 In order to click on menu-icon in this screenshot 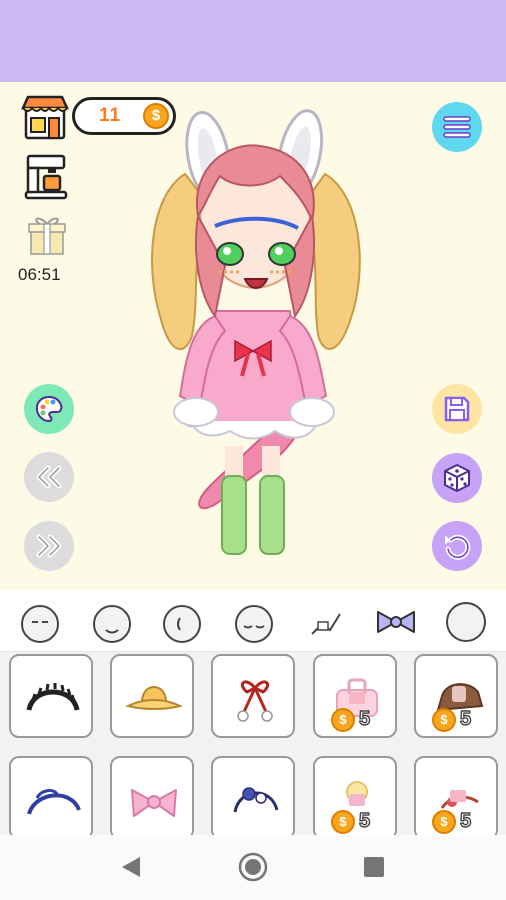, I will do `click(457, 127)`.